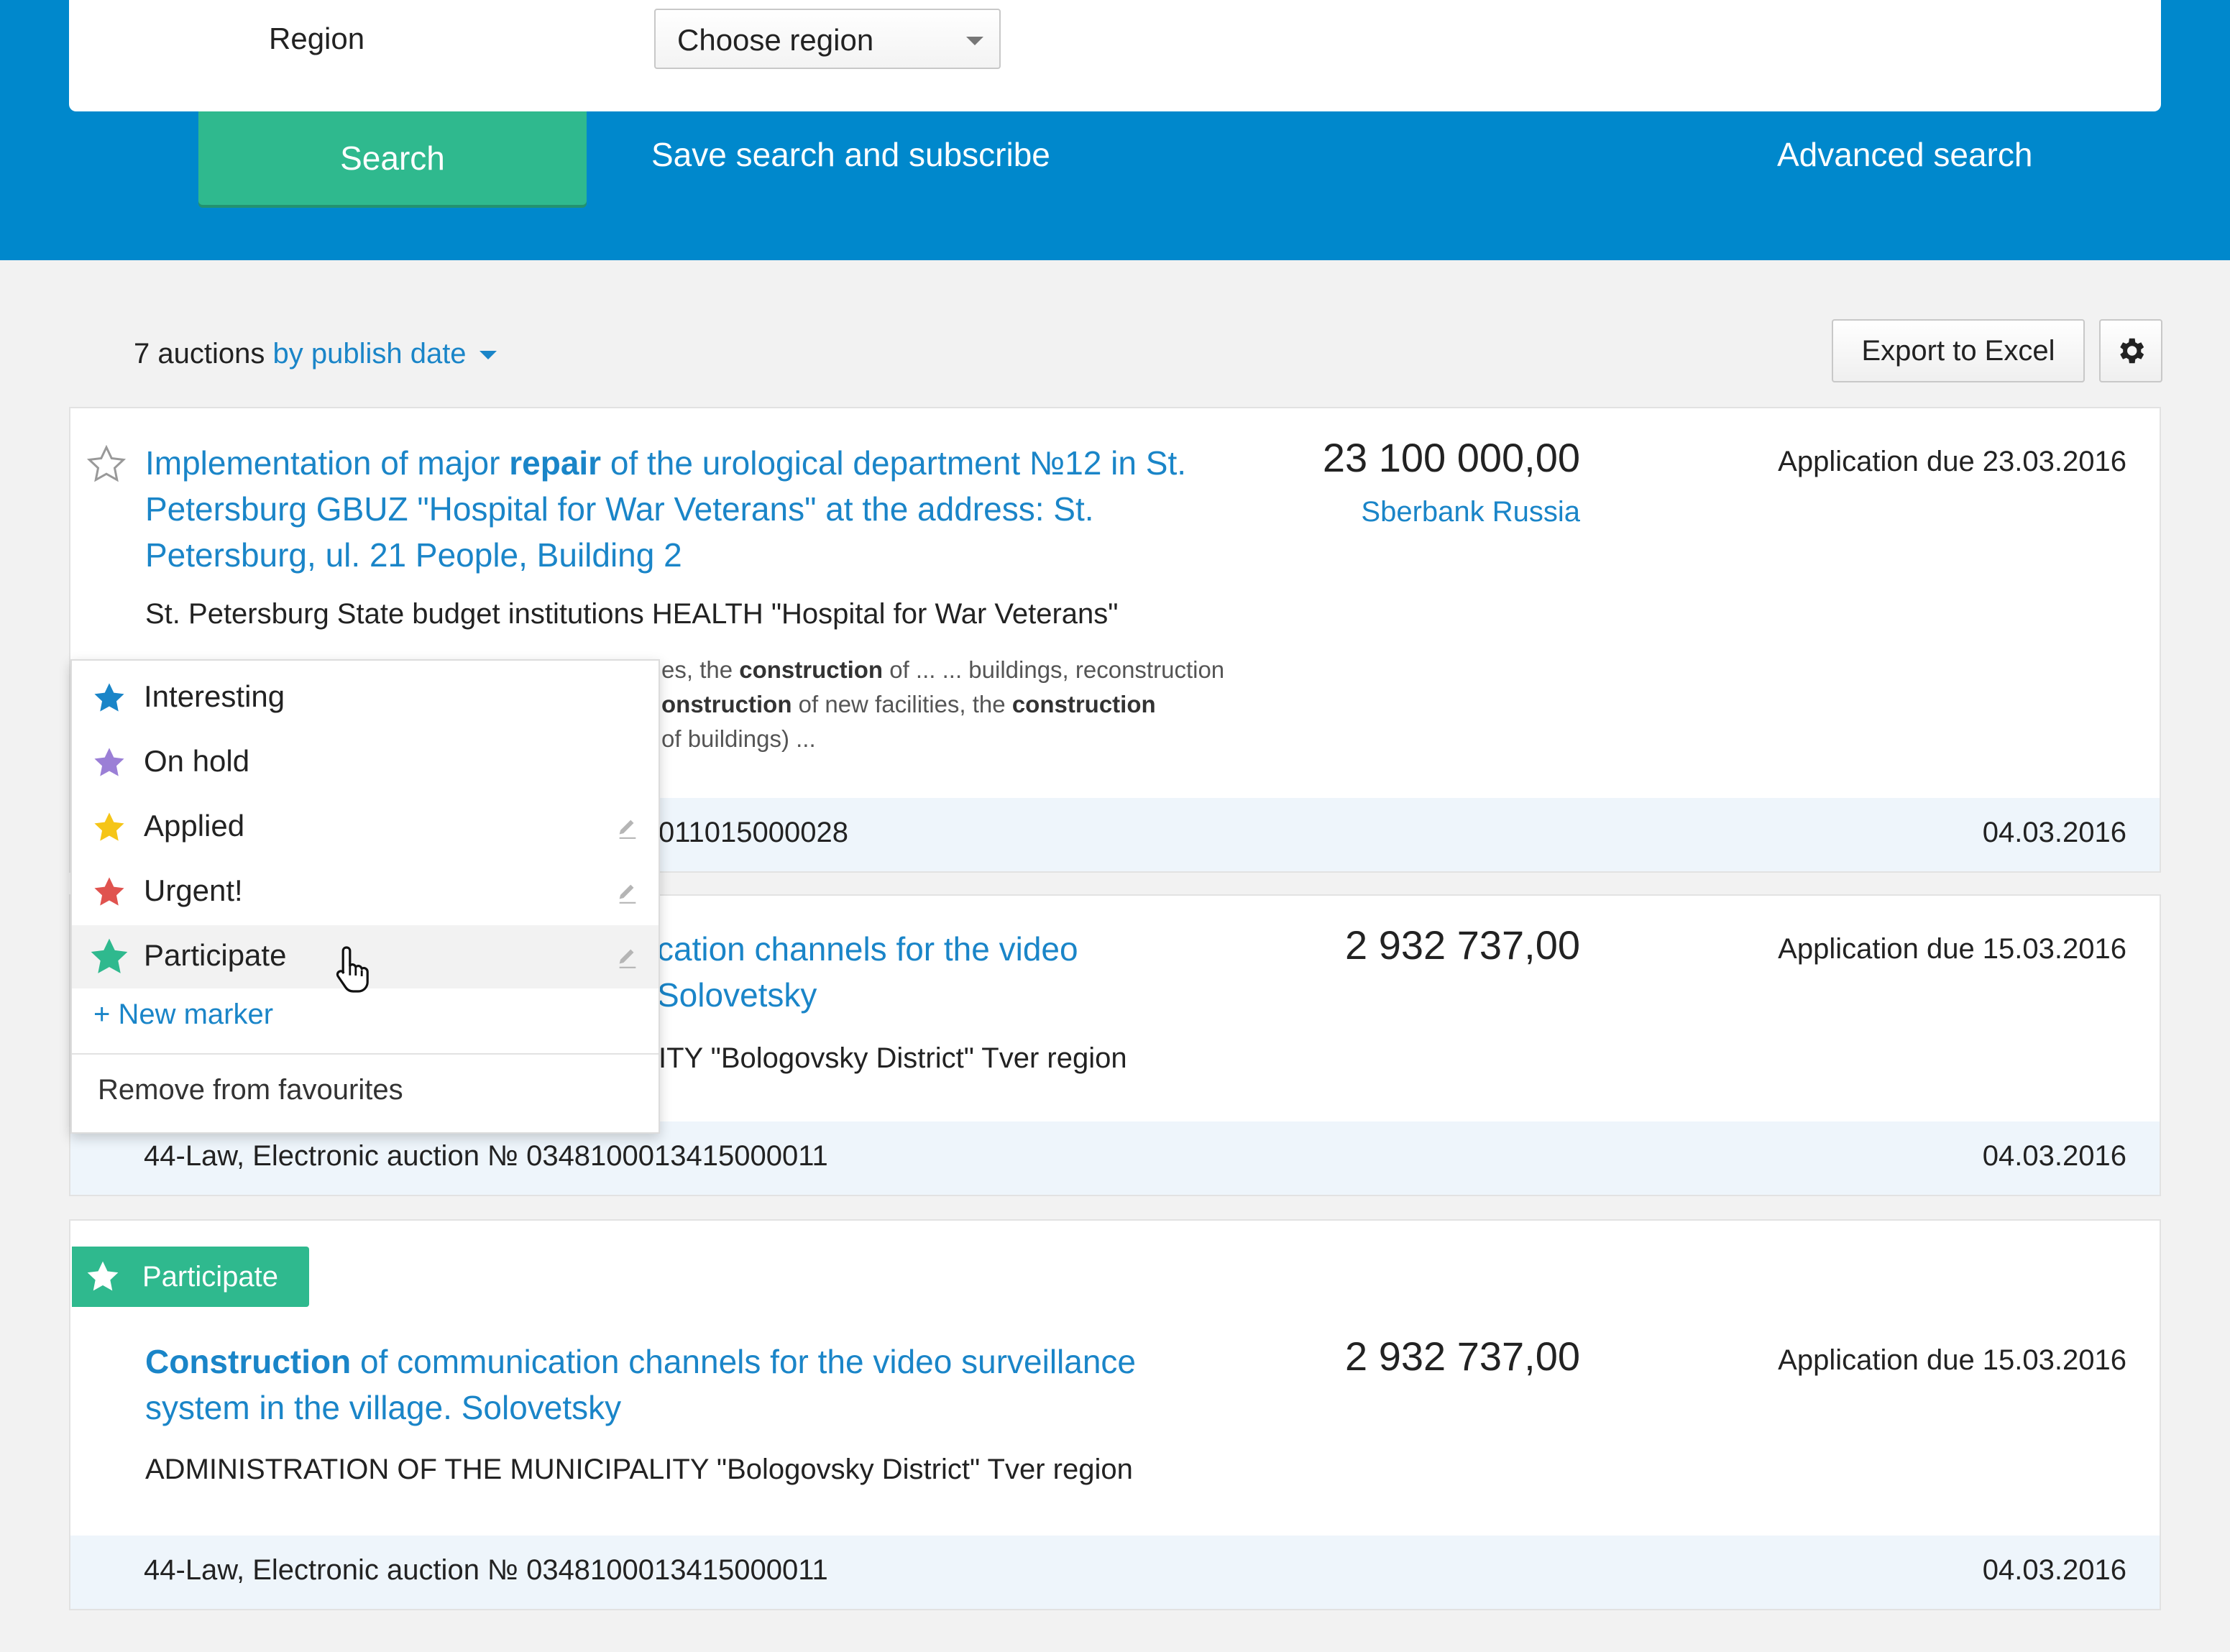 The width and height of the screenshot is (2230, 1652). What do you see at coordinates (893, 1058) in the screenshot?
I see `customer-name: ITY "Bologovsky District" Tver region` at bounding box center [893, 1058].